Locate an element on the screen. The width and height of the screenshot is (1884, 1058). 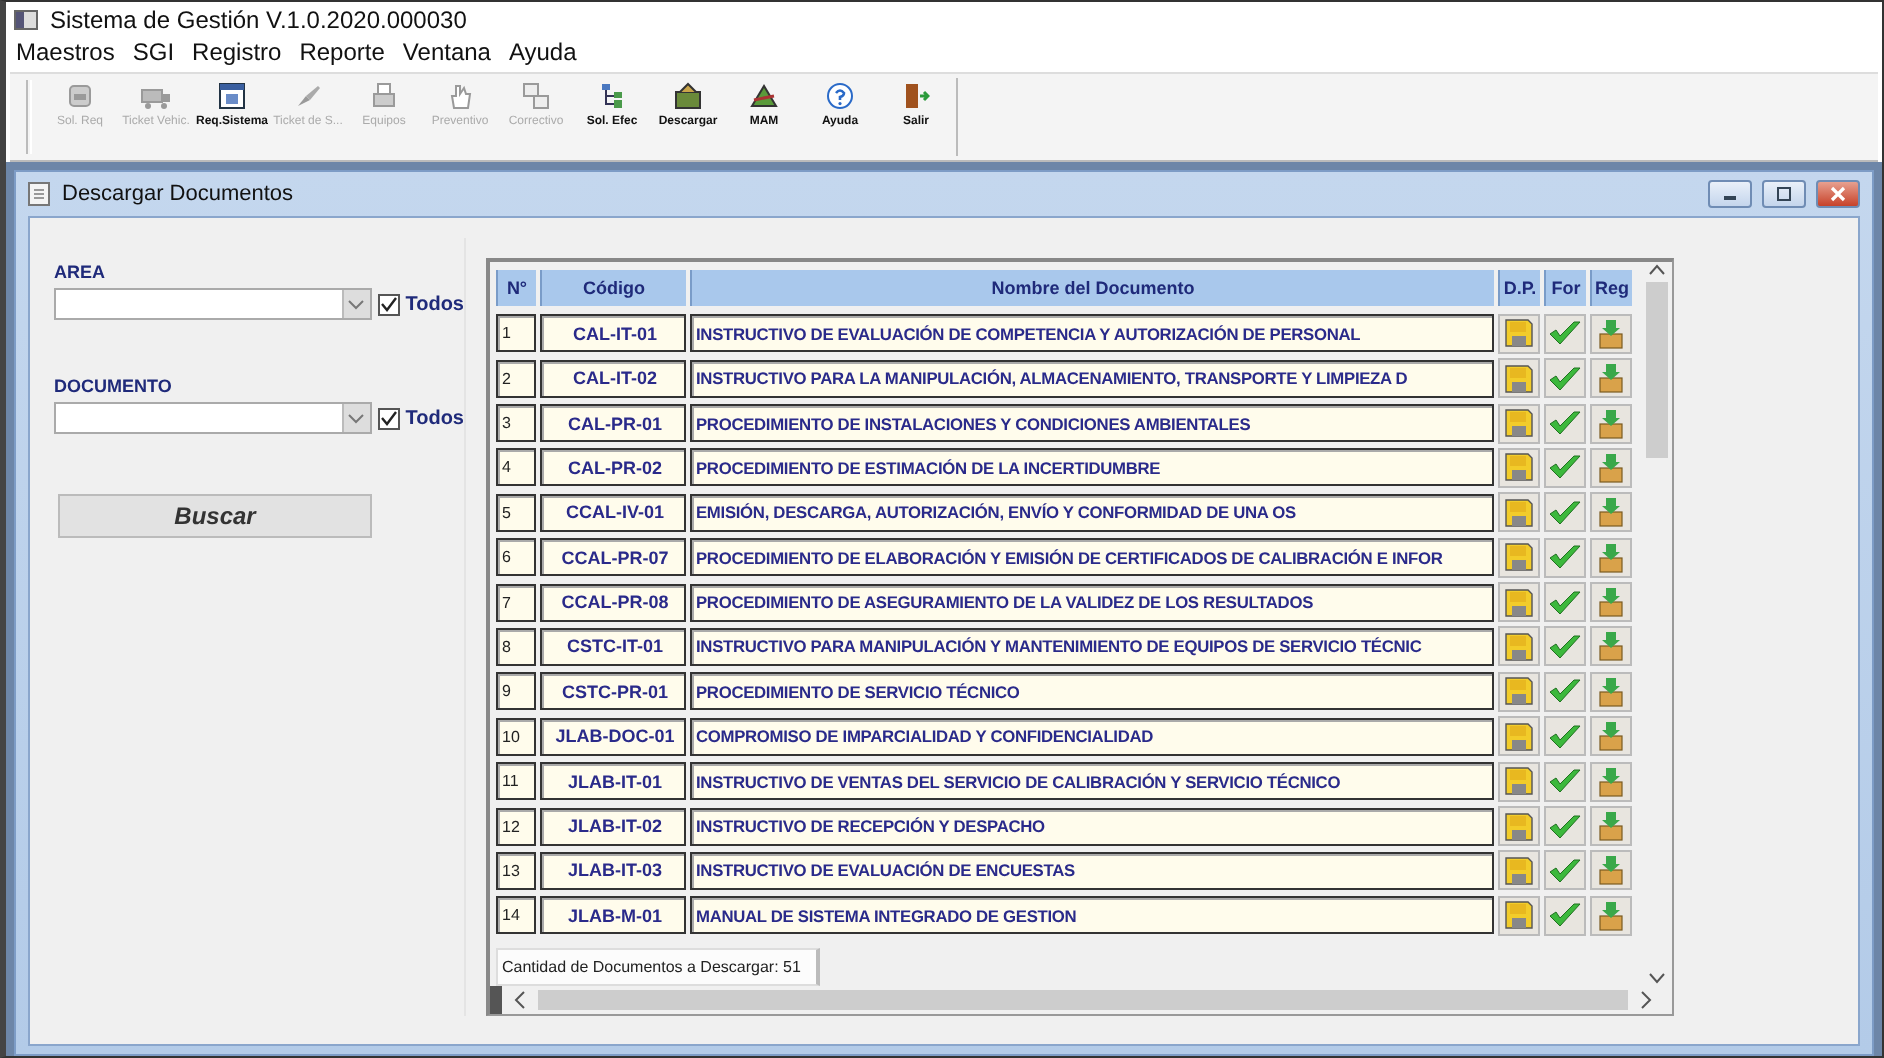
window-title: Descargar Documentos is located at coordinates (179, 194).